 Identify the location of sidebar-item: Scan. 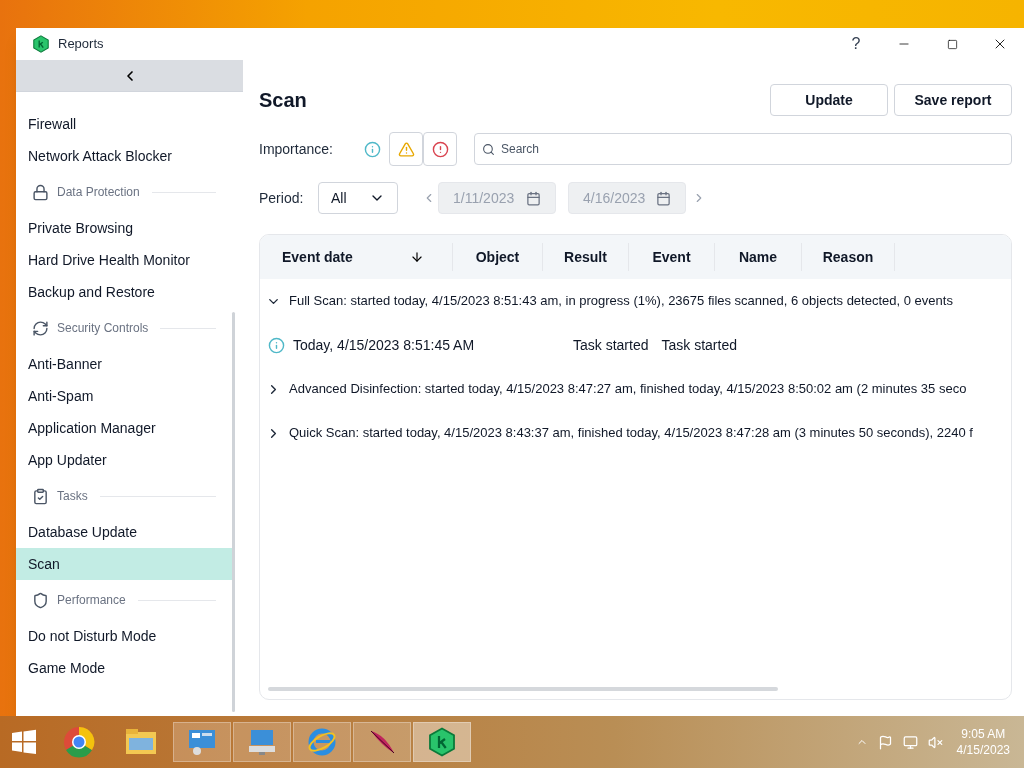
(124, 564).